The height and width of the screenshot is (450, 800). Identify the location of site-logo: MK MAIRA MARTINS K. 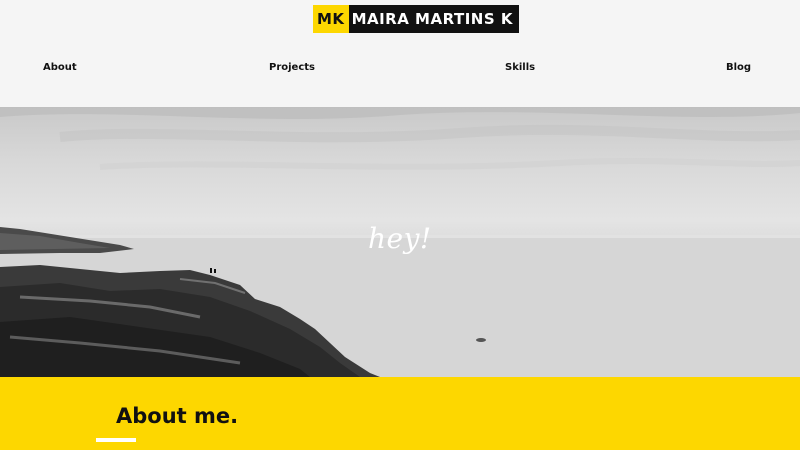
(416, 19).